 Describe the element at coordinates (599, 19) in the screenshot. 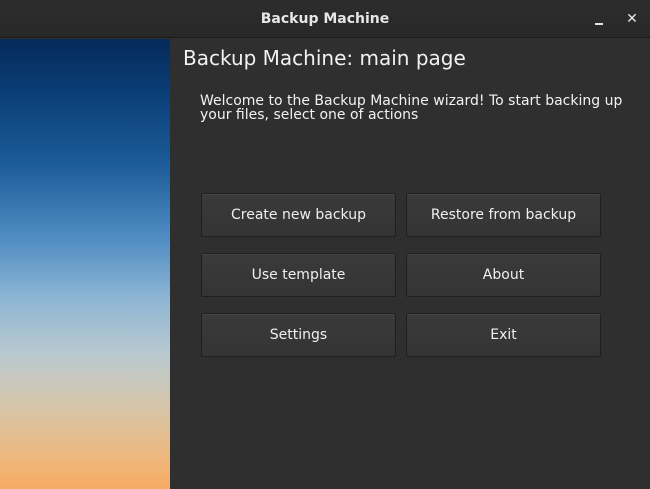

I see `minimize-button` at that location.